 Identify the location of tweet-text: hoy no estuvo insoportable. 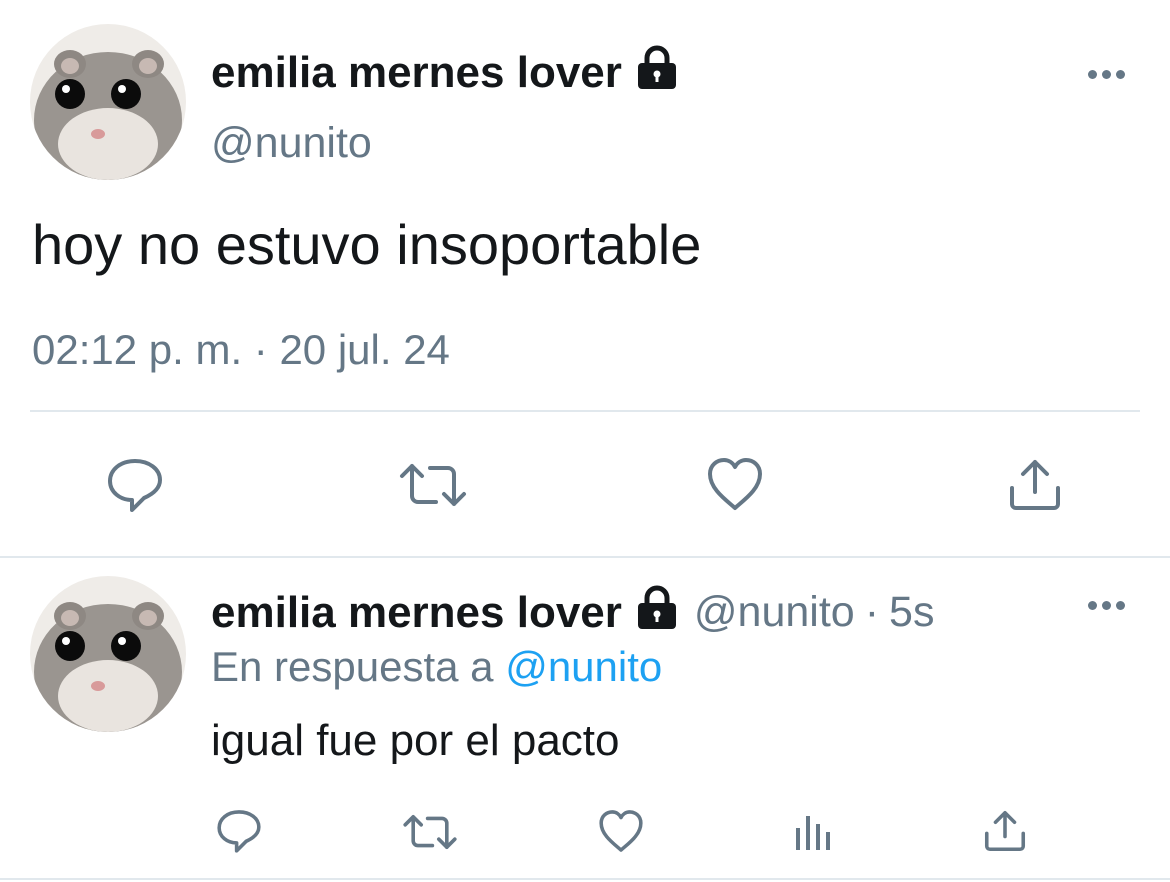
(367, 244).